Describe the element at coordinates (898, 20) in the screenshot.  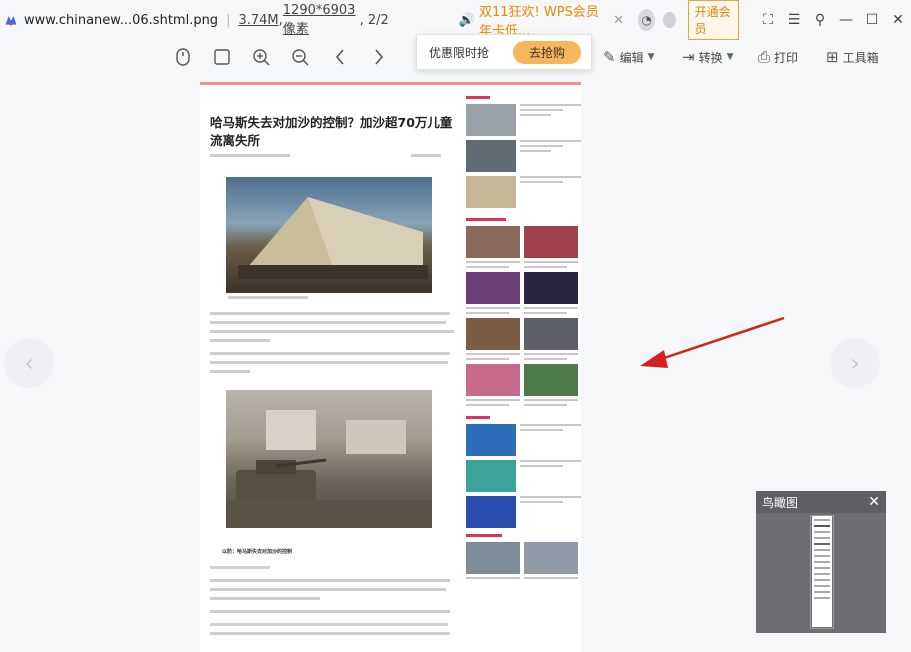
I see `close-icon: ✕` at that location.